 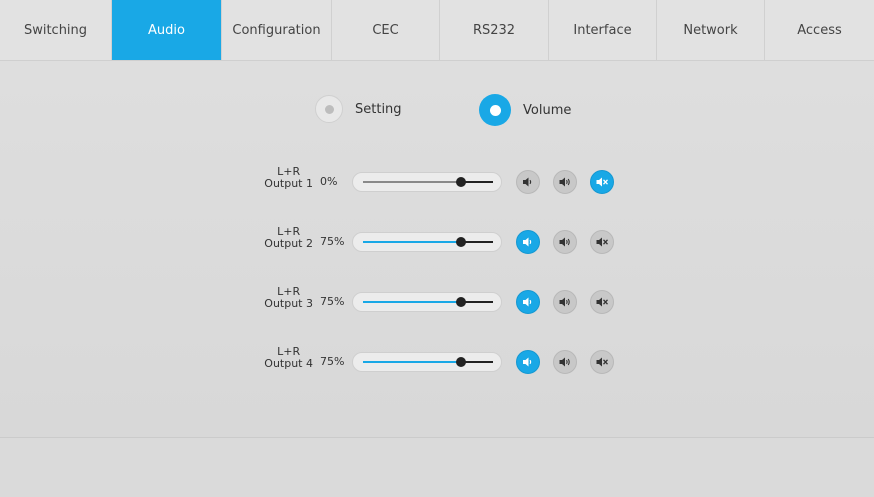 I want to click on tab-rs232: RS232, so click(x=494, y=30).